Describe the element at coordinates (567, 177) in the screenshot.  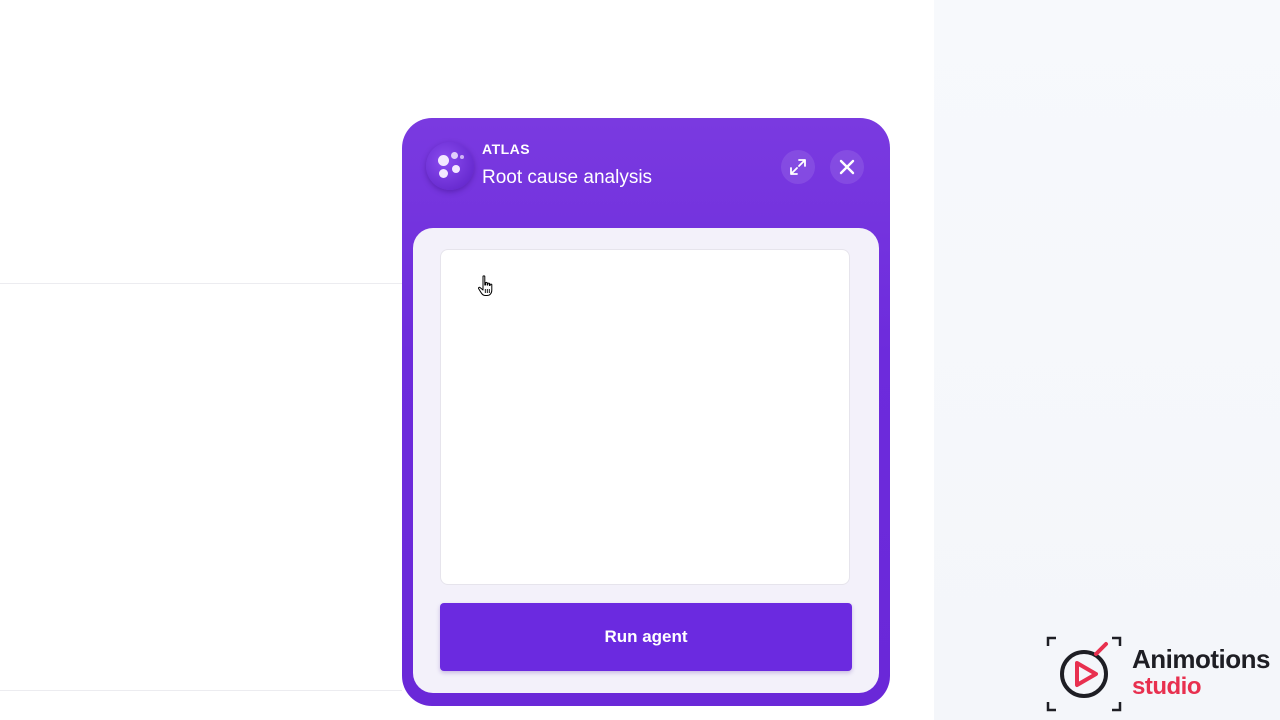
I see `panel-title: Root cause analysis` at that location.